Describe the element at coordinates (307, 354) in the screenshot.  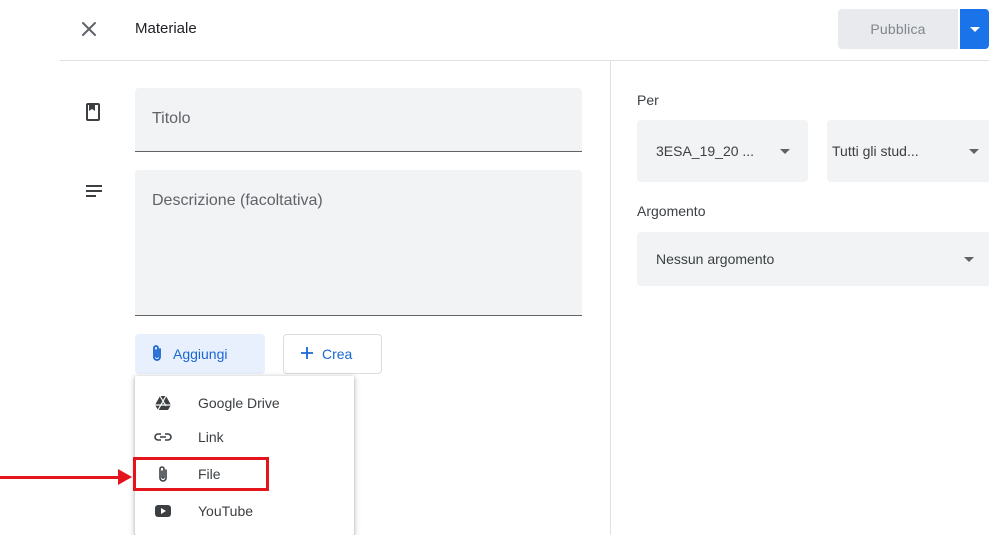
I see `plus-icon` at that location.